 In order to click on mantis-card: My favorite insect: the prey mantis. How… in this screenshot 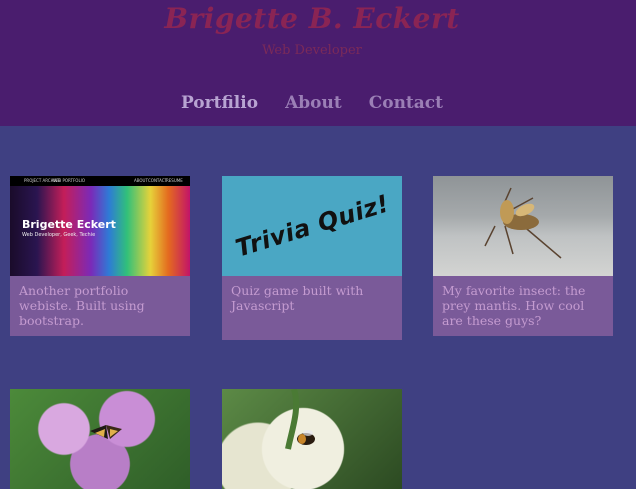, I will do `click(523, 256)`.